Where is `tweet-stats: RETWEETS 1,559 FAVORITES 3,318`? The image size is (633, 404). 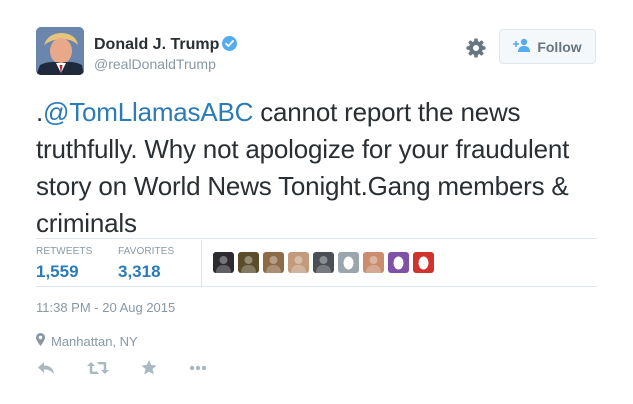 tweet-stats: RETWEETS 1,559 FAVORITES 3,318 is located at coordinates (316, 263).